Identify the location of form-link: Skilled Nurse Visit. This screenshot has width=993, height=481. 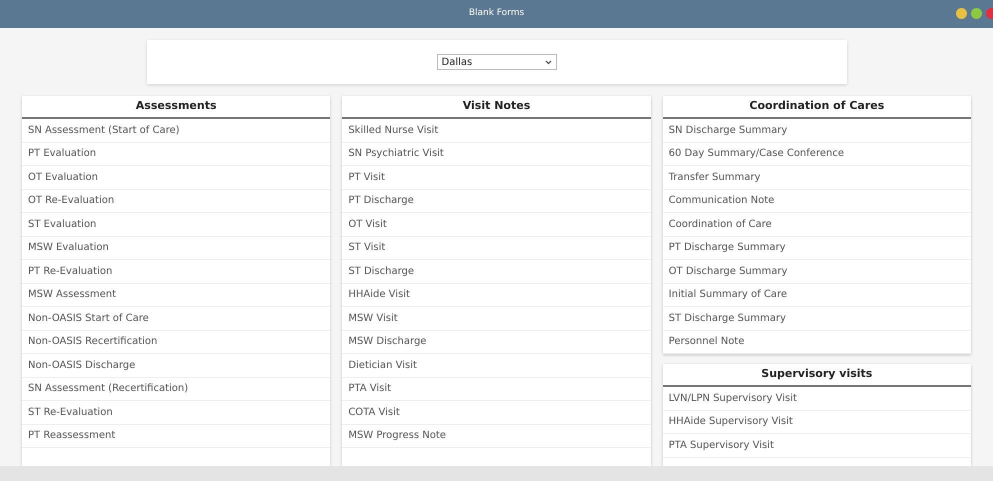
(496, 130).